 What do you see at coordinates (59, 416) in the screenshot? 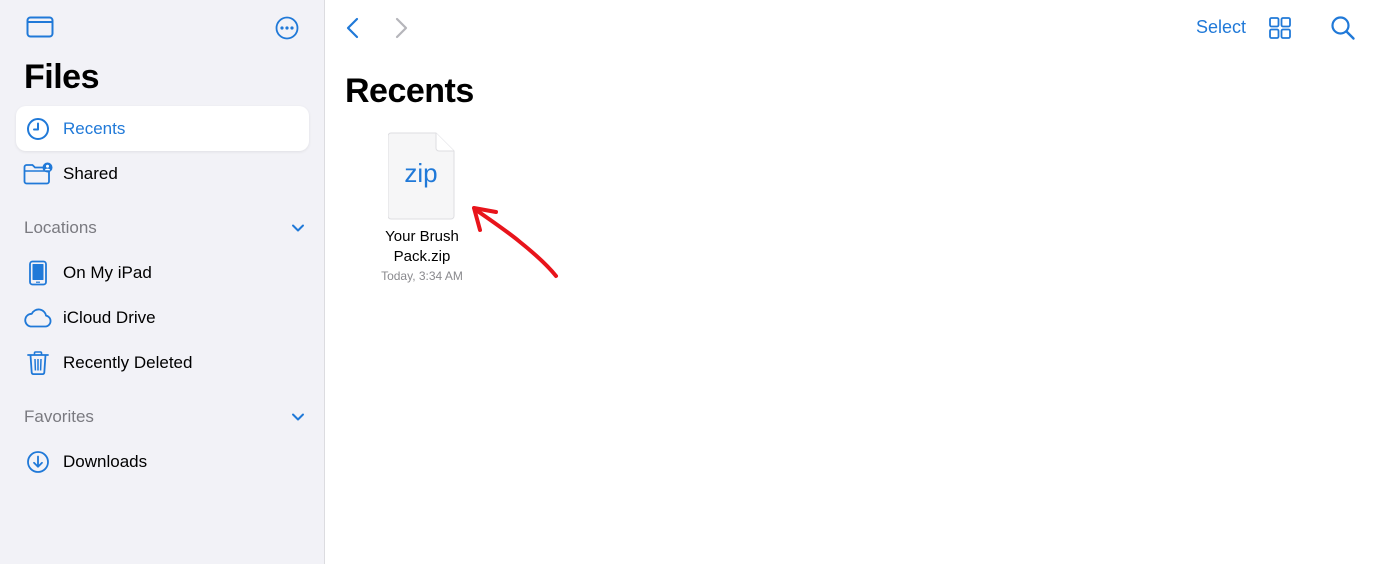
I see `section-label: Favorites` at bounding box center [59, 416].